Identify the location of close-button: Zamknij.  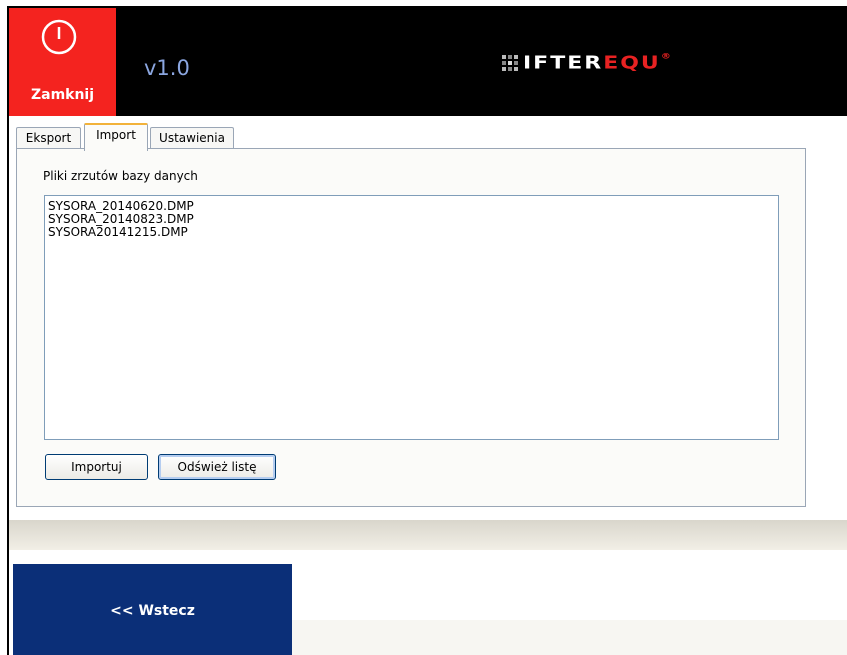
(62, 62).